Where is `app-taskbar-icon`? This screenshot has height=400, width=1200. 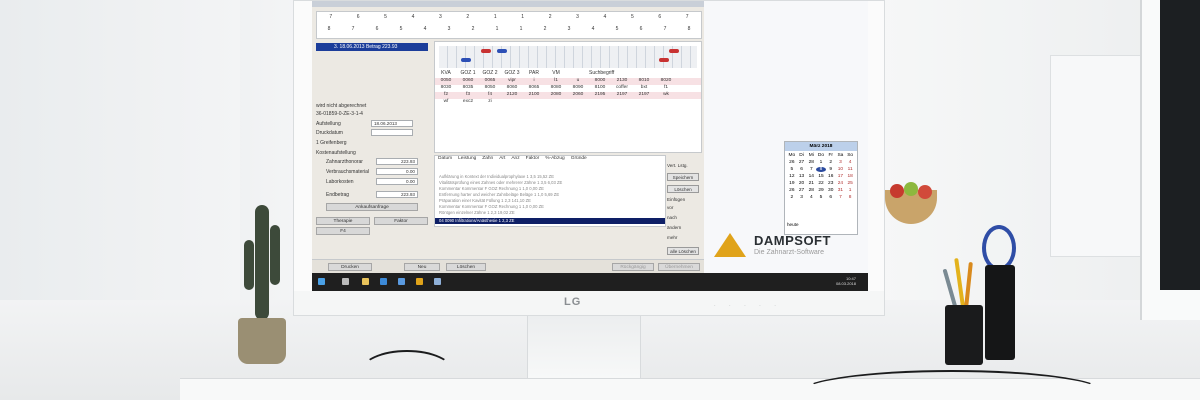 app-taskbar-icon is located at coordinates (437, 281).